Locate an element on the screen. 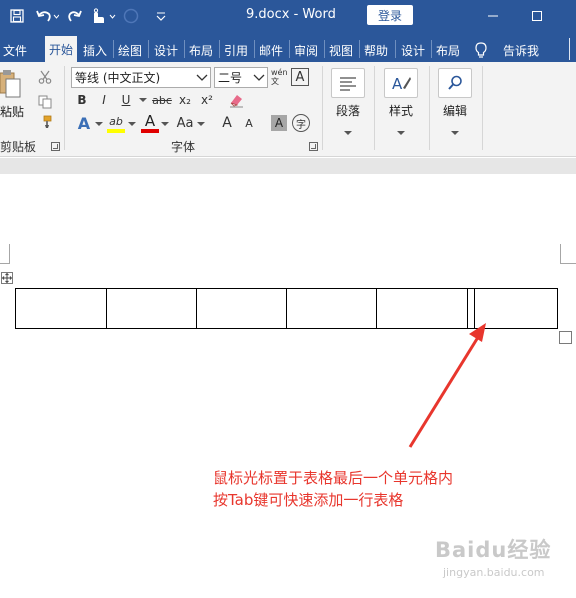 Image resolution: width=576 pixels, height=598 pixels. table-move-handle-icon is located at coordinates (7, 278).